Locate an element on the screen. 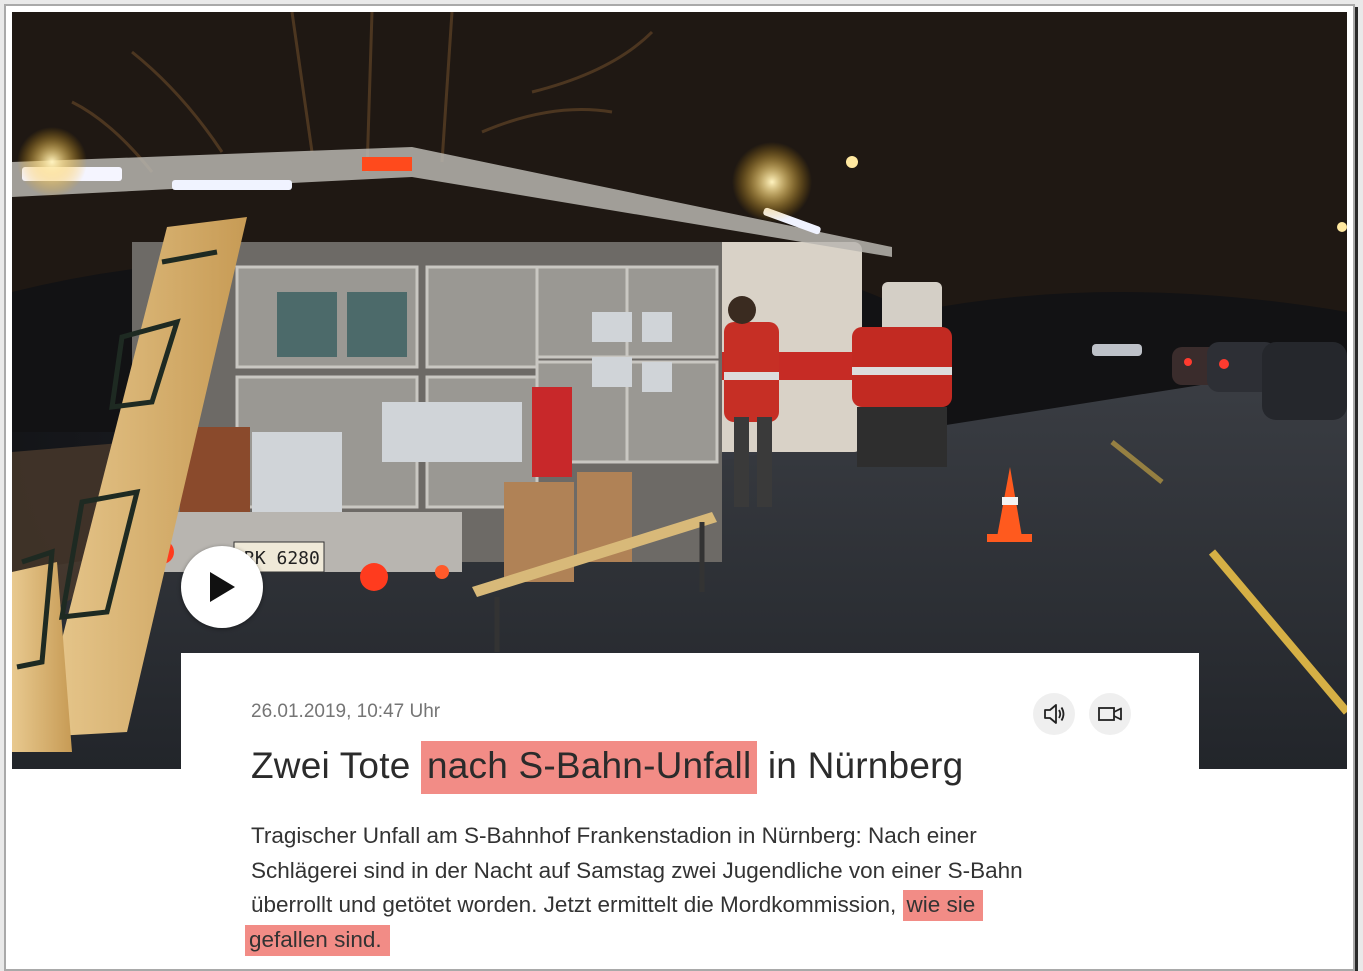  article-headline: Zwei Tote nach S-Bahn-Unfall in Nürnberg is located at coordinates (607, 767).